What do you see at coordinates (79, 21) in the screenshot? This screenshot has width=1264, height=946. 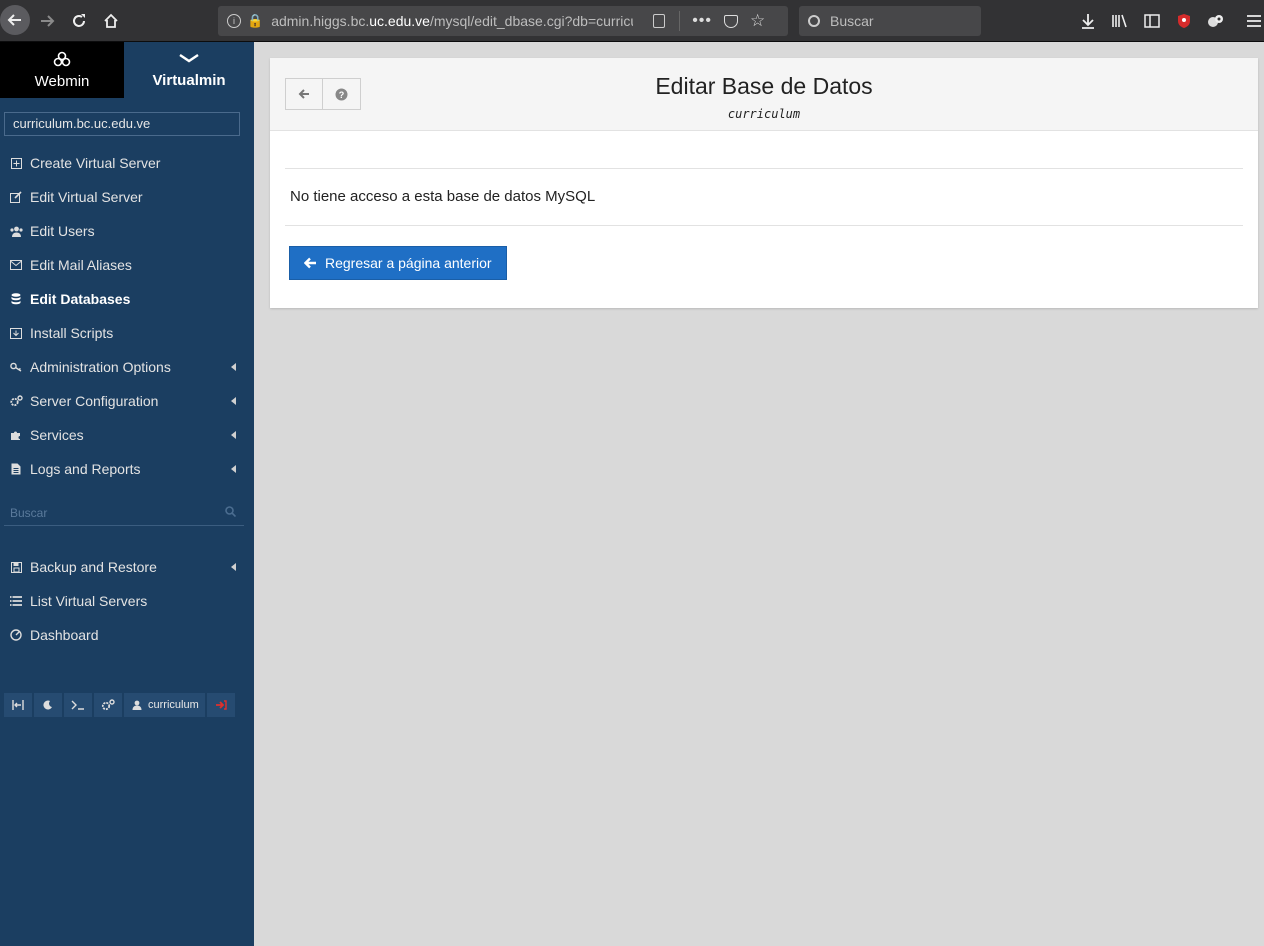 I see `reload-icon` at bounding box center [79, 21].